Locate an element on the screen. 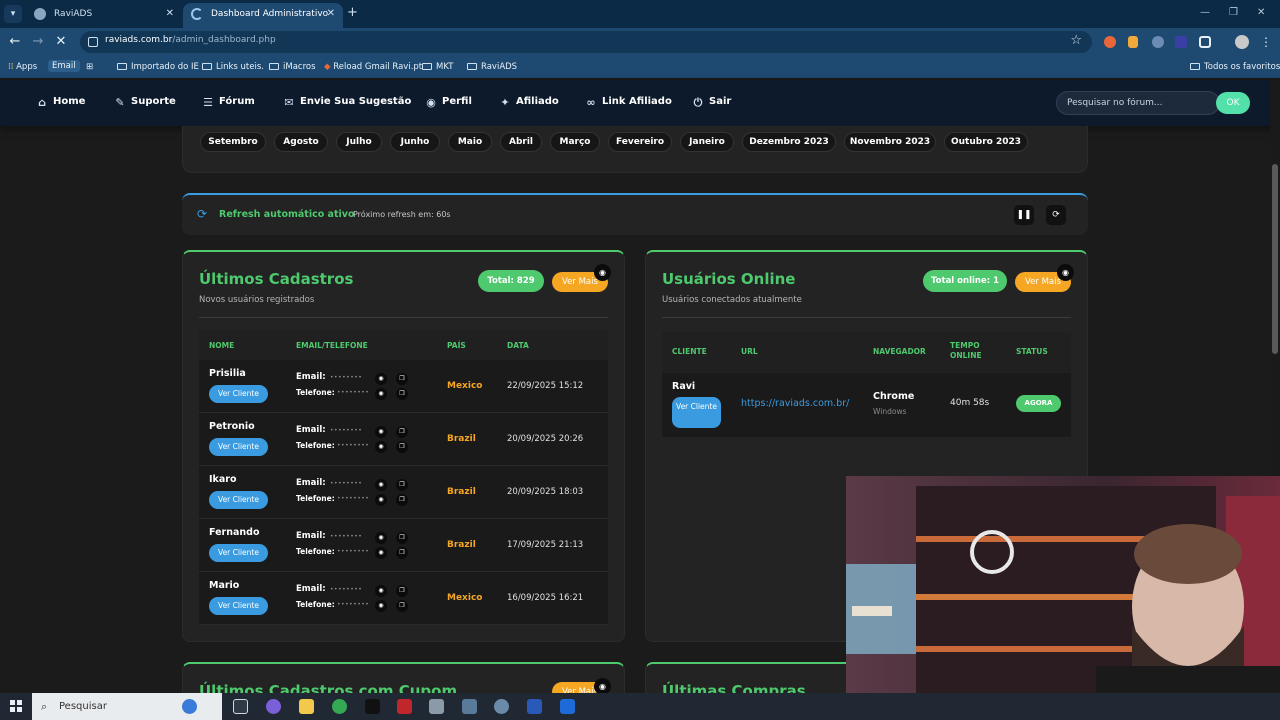 This screenshot has width=1280, height=720. extension-pt-icon is located at coordinates (1181, 42).